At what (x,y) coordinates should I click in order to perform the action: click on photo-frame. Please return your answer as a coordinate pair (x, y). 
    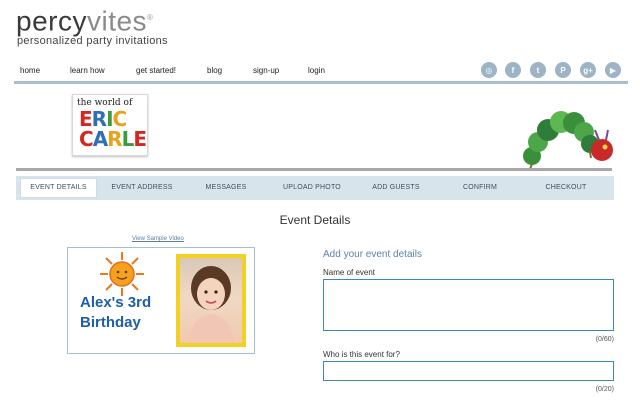
    Looking at the image, I should click on (211, 300).